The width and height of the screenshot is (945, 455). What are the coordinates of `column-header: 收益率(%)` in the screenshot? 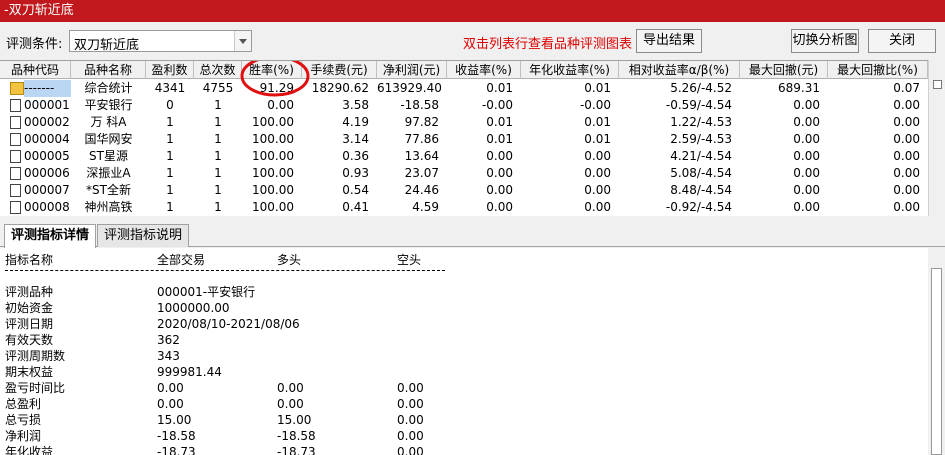 It's located at (484, 70).